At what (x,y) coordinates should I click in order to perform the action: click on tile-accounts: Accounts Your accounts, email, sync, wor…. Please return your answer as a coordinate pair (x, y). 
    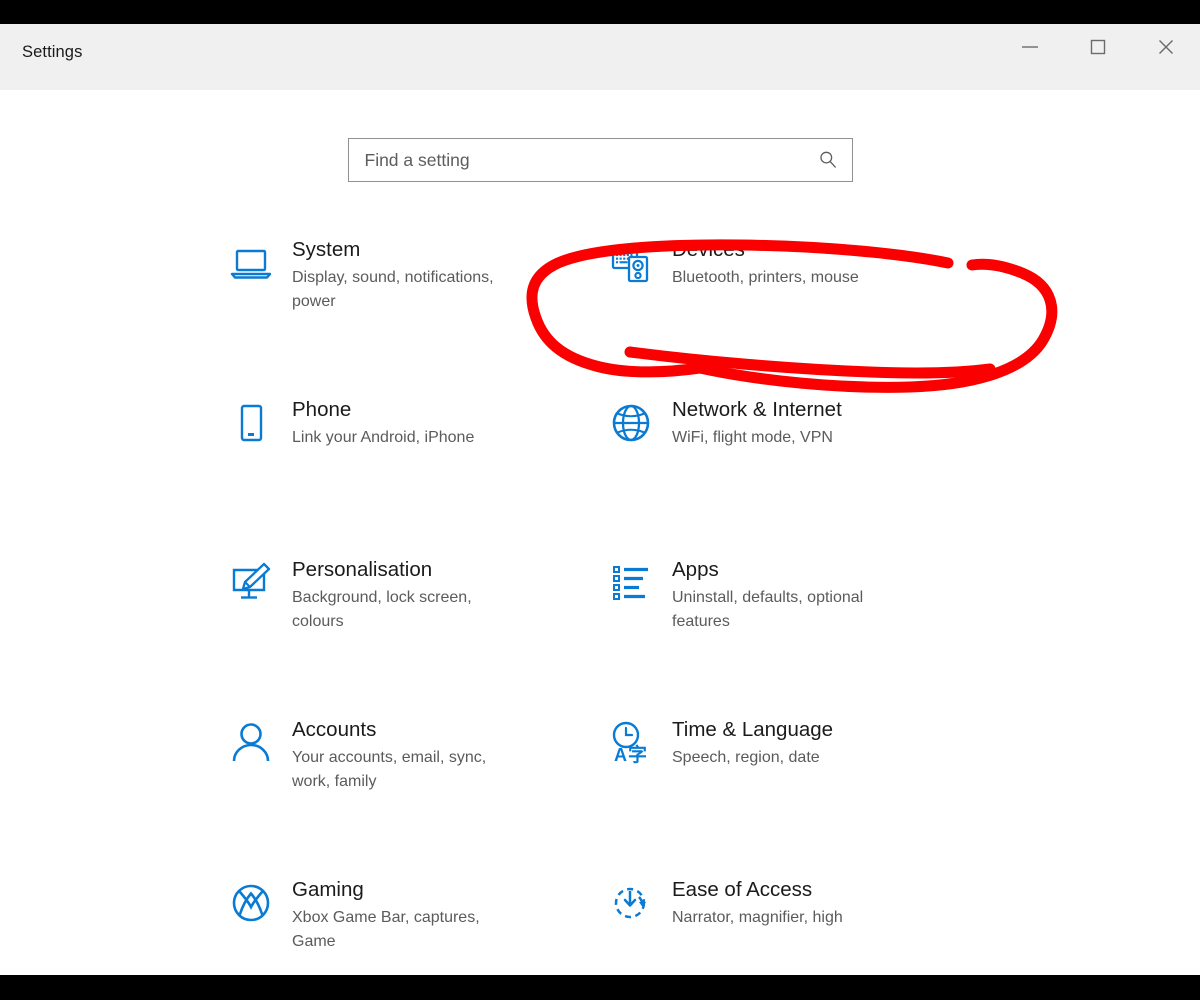
    Looking at the image, I should click on (418, 798).